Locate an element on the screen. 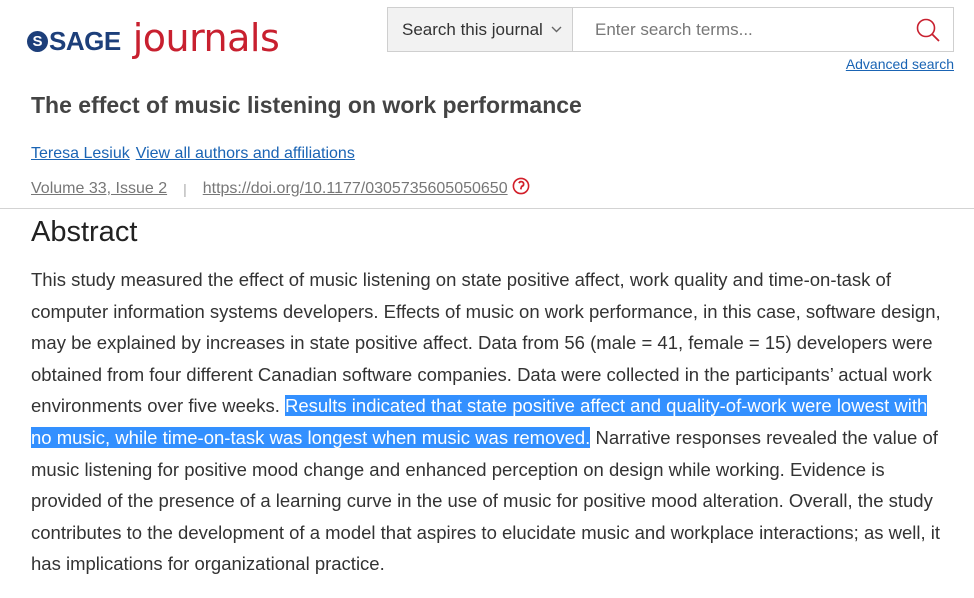  search-box is located at coordinates (763, 29).